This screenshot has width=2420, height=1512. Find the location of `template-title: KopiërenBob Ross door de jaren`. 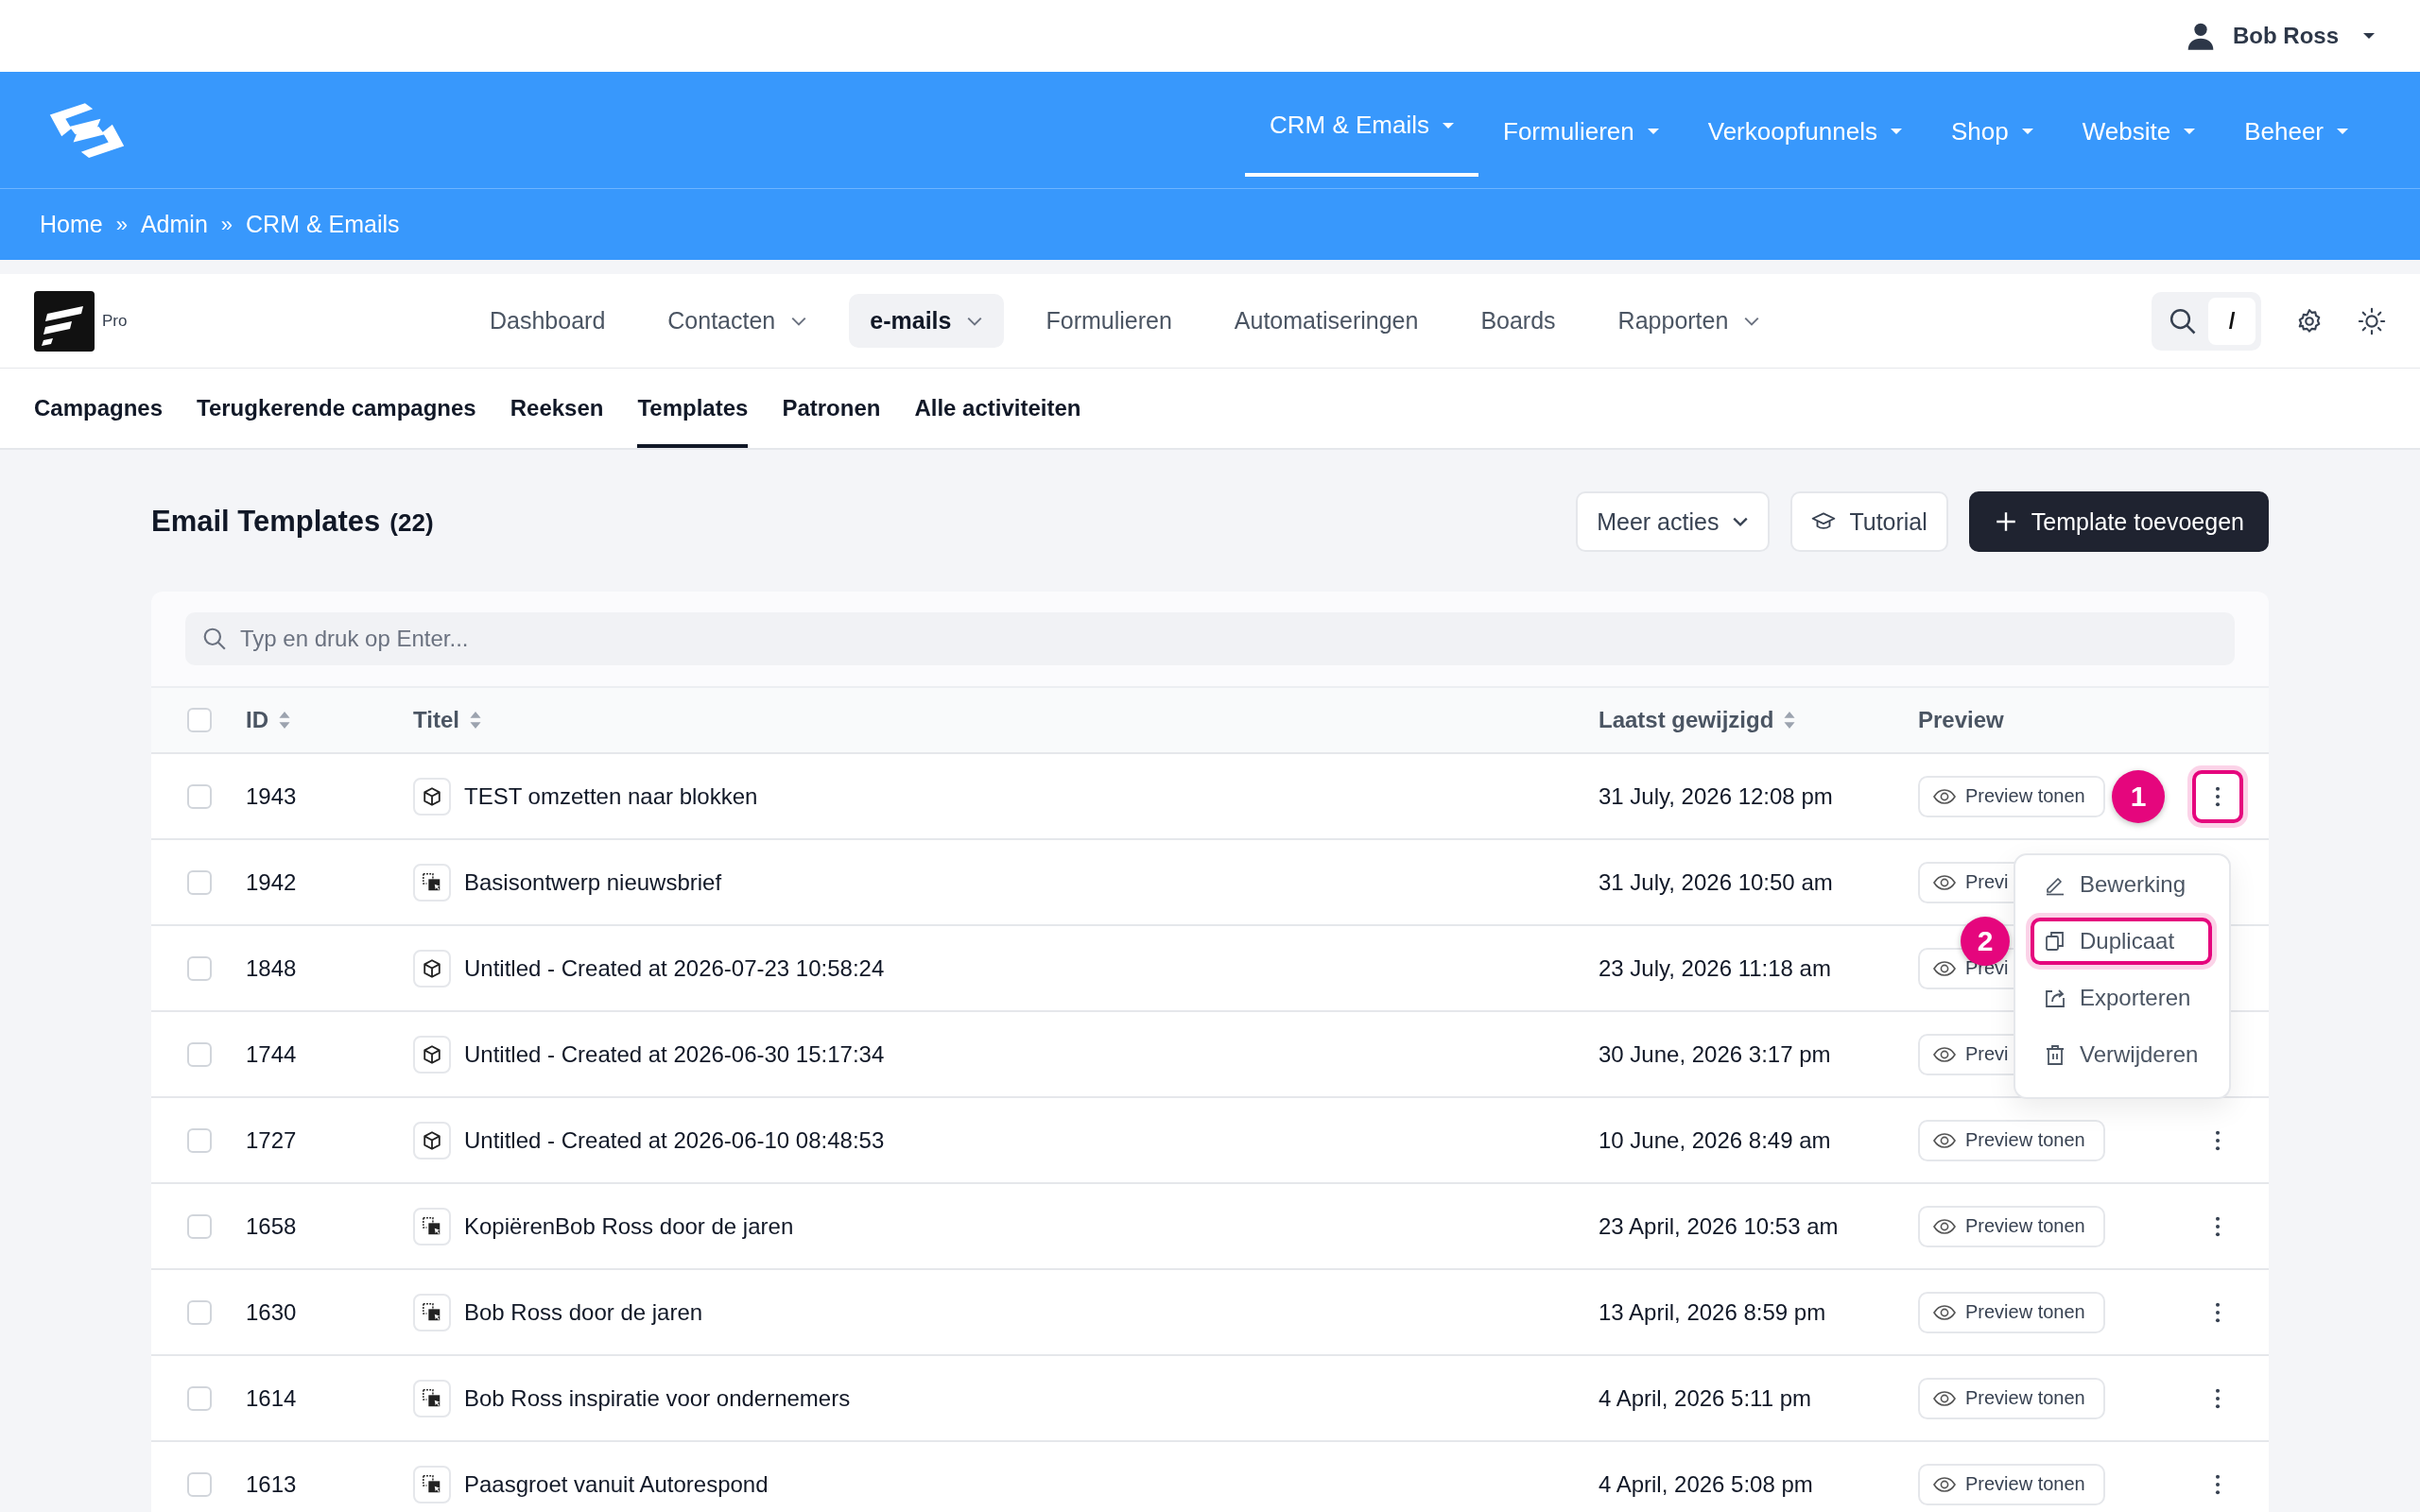

template-title: KopiërenBob Ross door de jaren is located at coordinates (629, 1226).